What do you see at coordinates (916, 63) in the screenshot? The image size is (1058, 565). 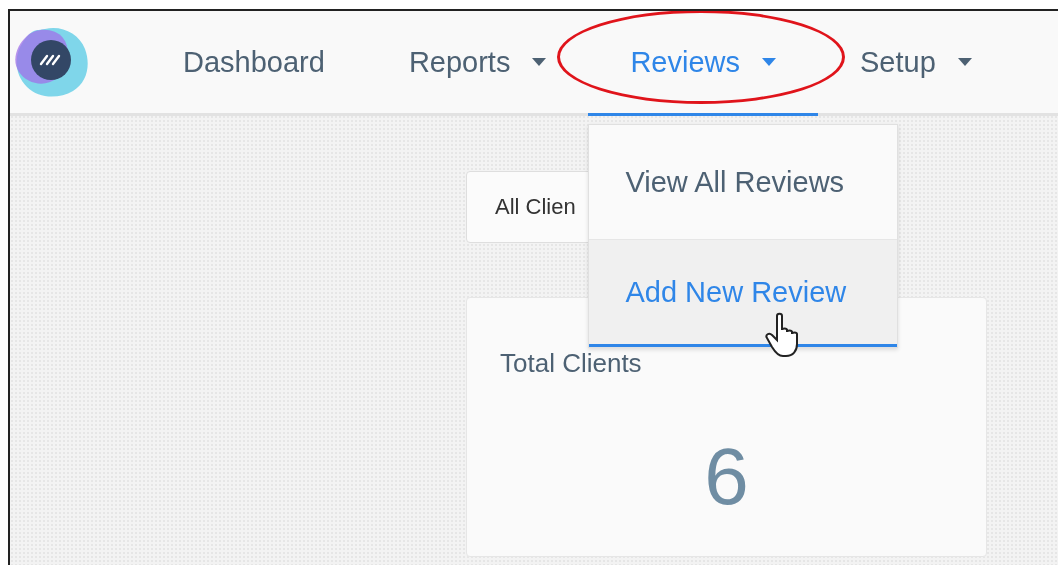 I see `nav-tab: Setup` at bounding box center [916, 63].